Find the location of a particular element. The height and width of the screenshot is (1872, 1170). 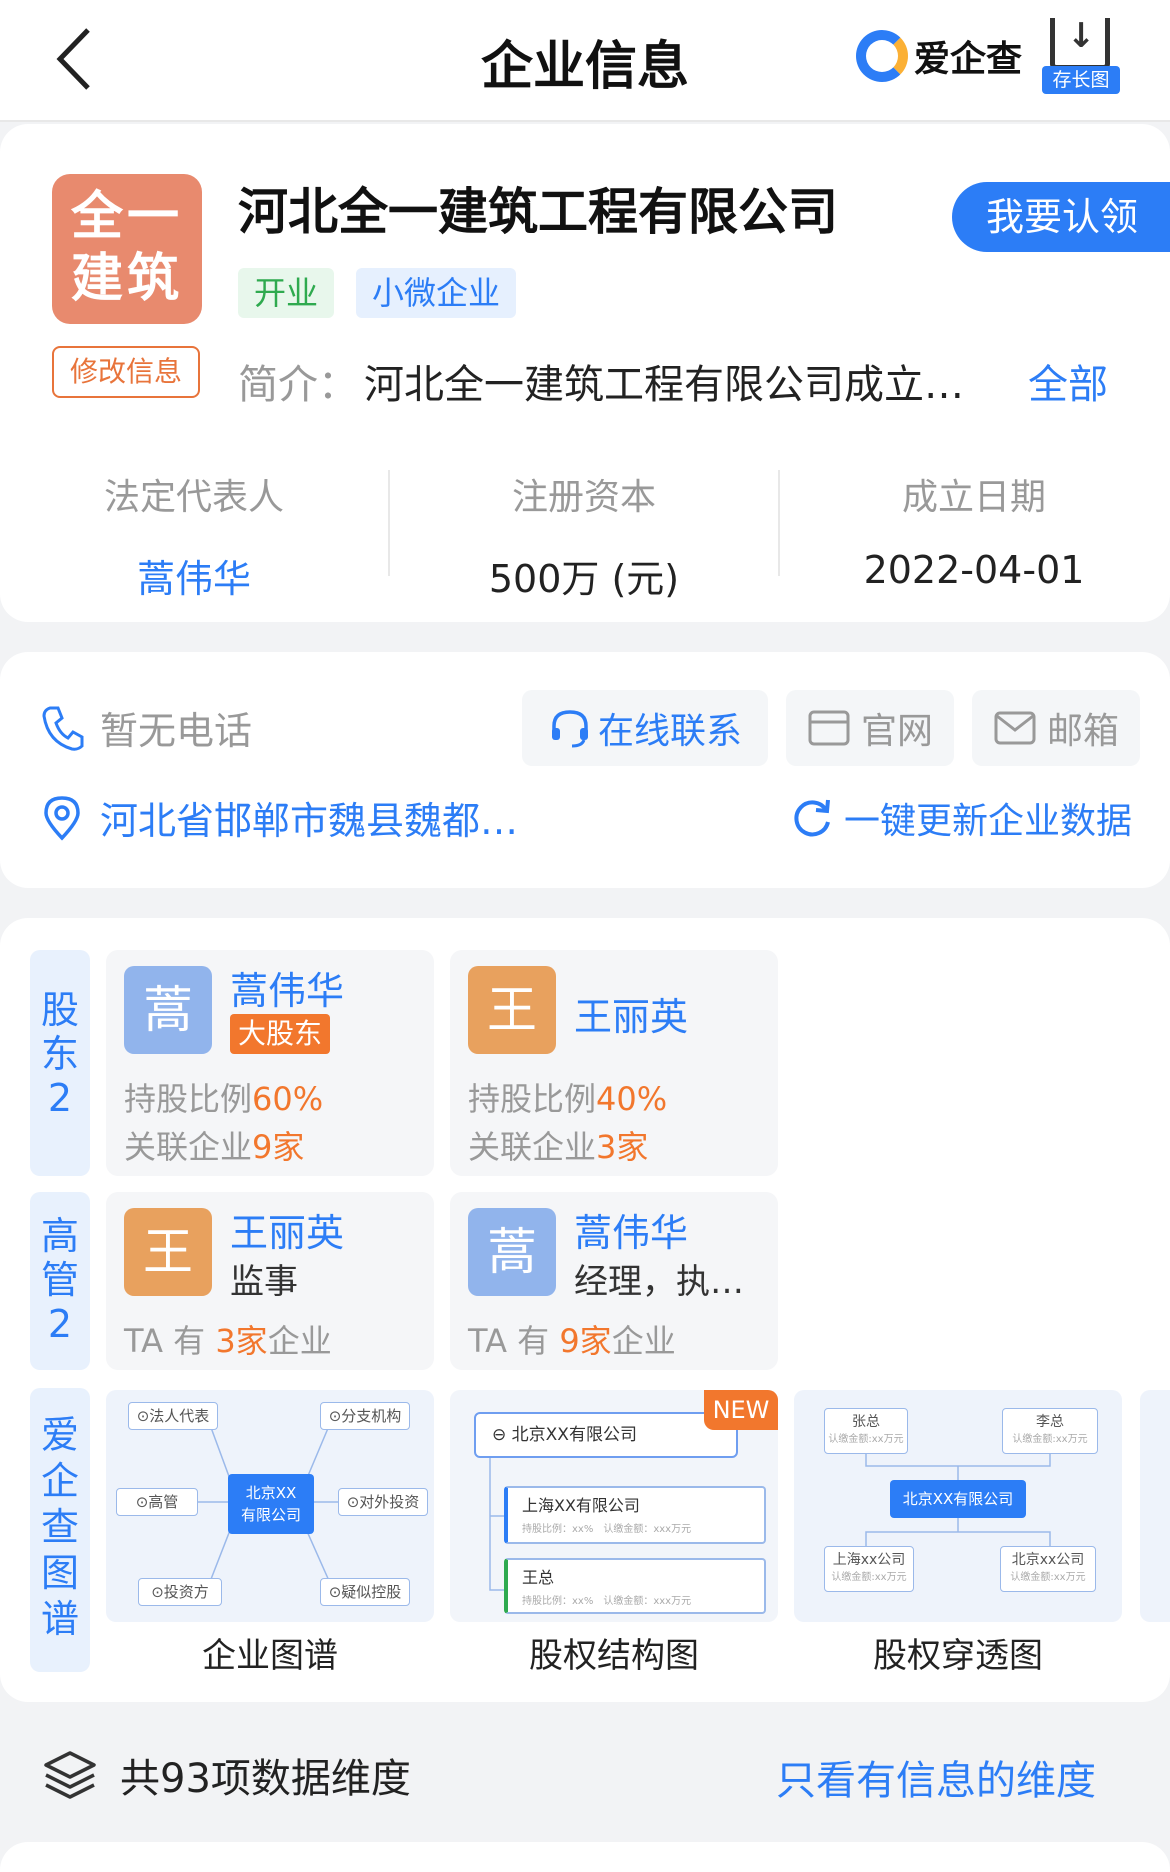

shareholder-name: 王丽英 is located at coordinates (631, 1013).